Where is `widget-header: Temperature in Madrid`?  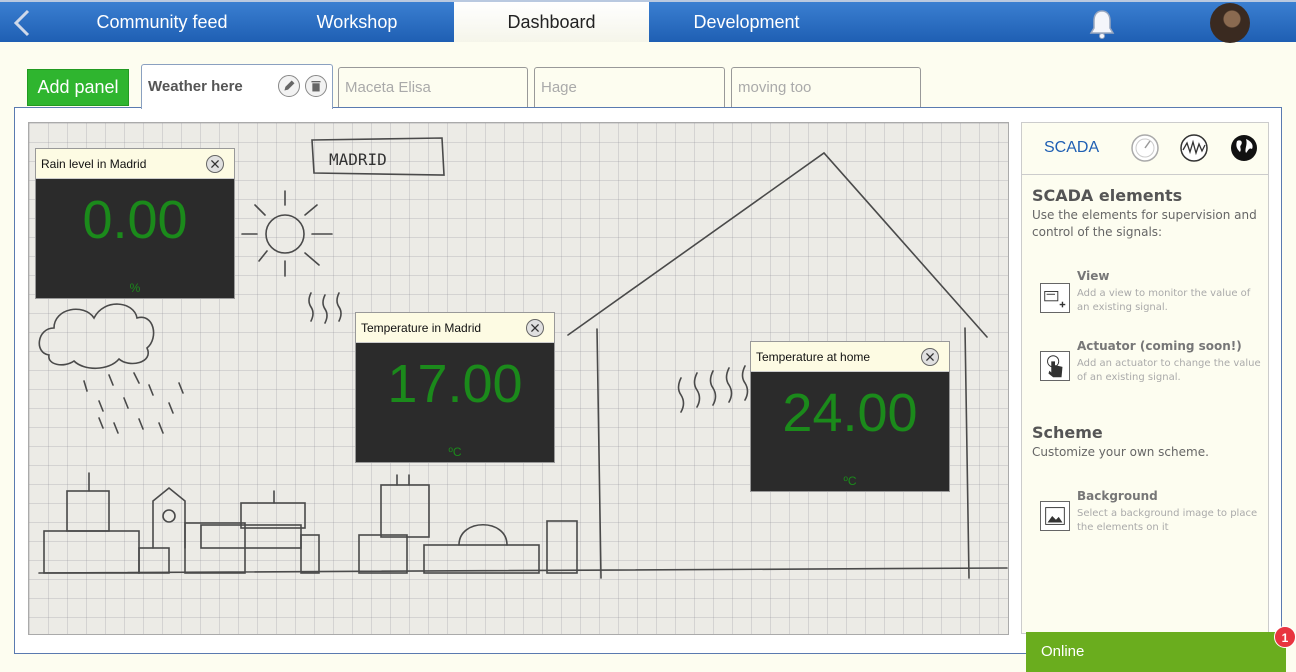 widget-header: Temperature in Madrid is located at coordinates (455, 328).